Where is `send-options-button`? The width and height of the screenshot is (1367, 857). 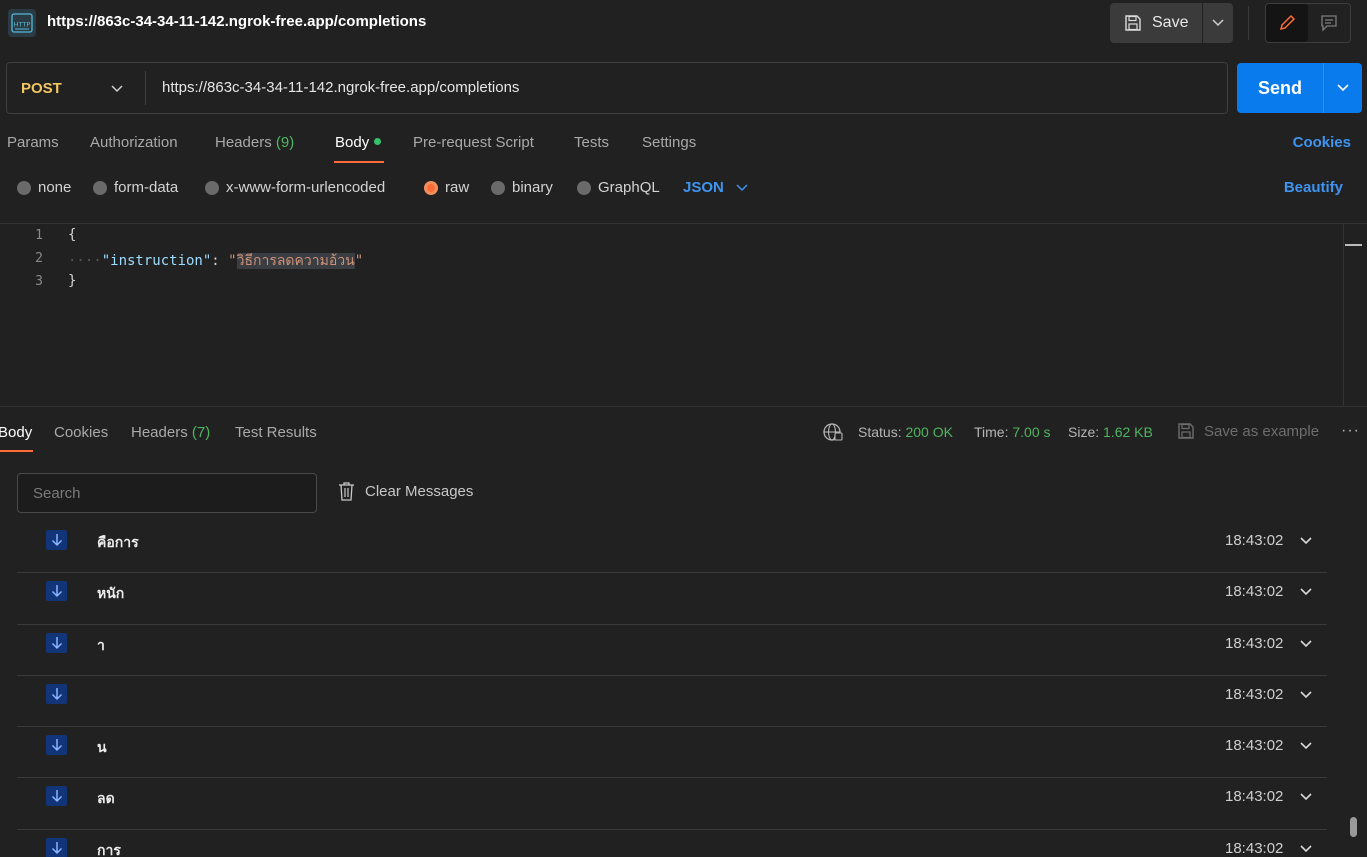
send-options-button is located at coordinates (1342, 88).